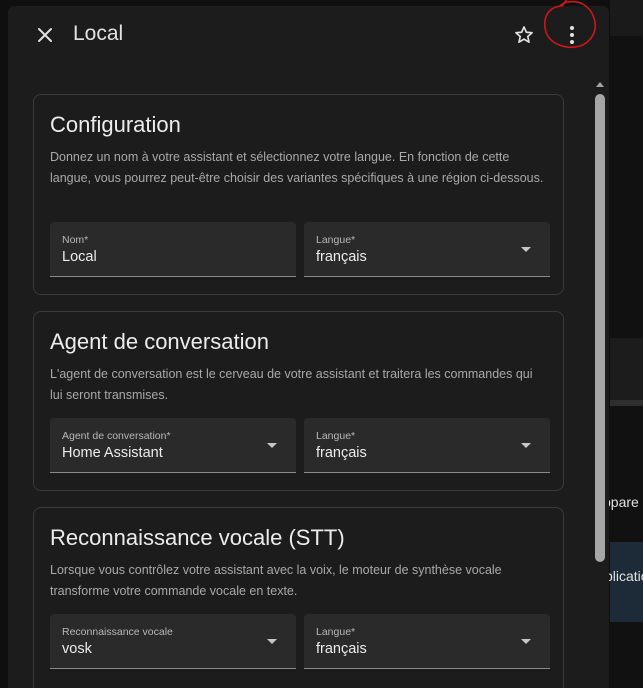  What do you see at coordinates (308, 35) in the screenshot?
I see `dialog-header: Local` at bounding box center [308, 35].